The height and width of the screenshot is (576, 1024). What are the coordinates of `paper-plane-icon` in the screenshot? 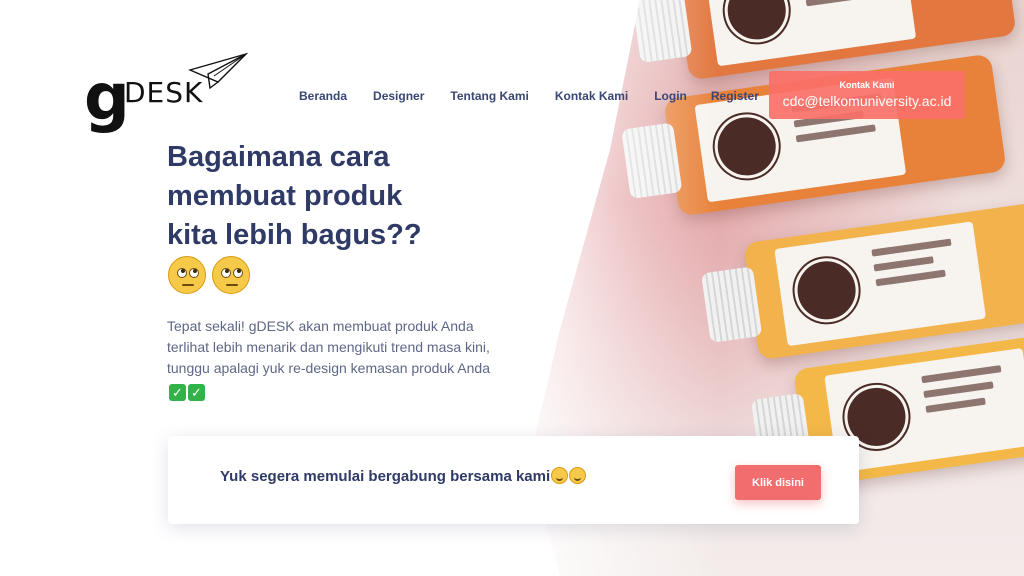 It's located at (218, 71).